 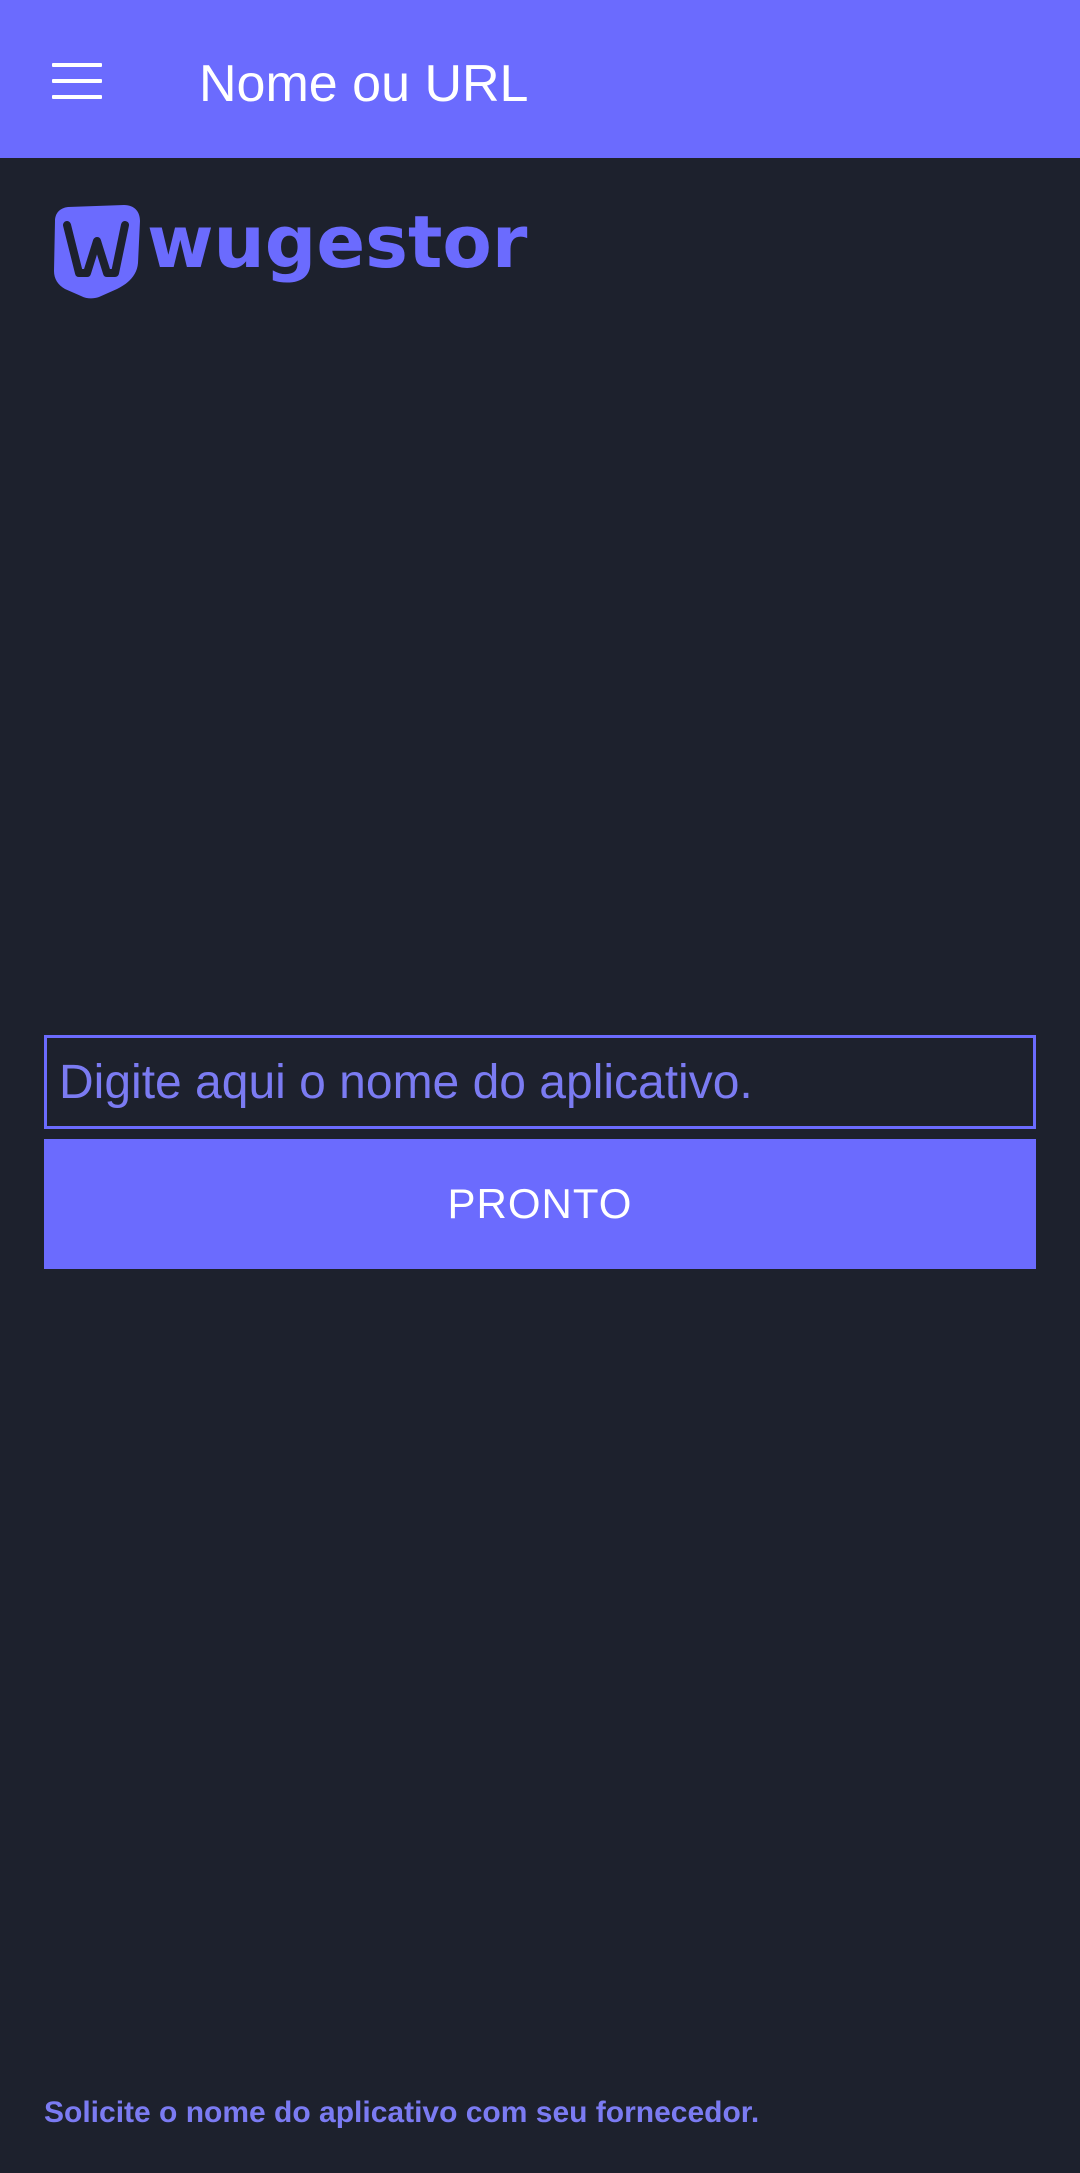 I want to click on pronto-button: PRONTO, so click(x=540, y=1204).